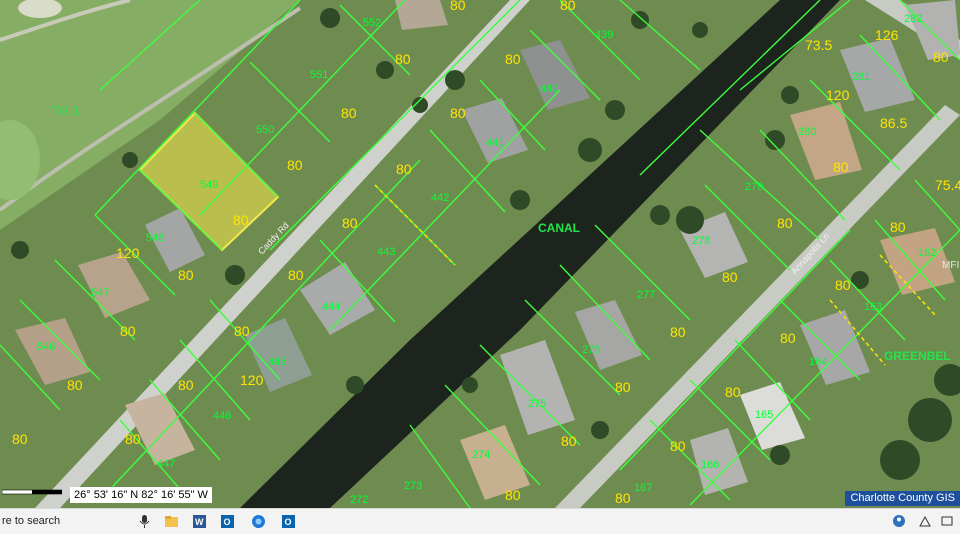 The image size is (960, 534). I want to click on parcel-number: 447, so click(166, 464).